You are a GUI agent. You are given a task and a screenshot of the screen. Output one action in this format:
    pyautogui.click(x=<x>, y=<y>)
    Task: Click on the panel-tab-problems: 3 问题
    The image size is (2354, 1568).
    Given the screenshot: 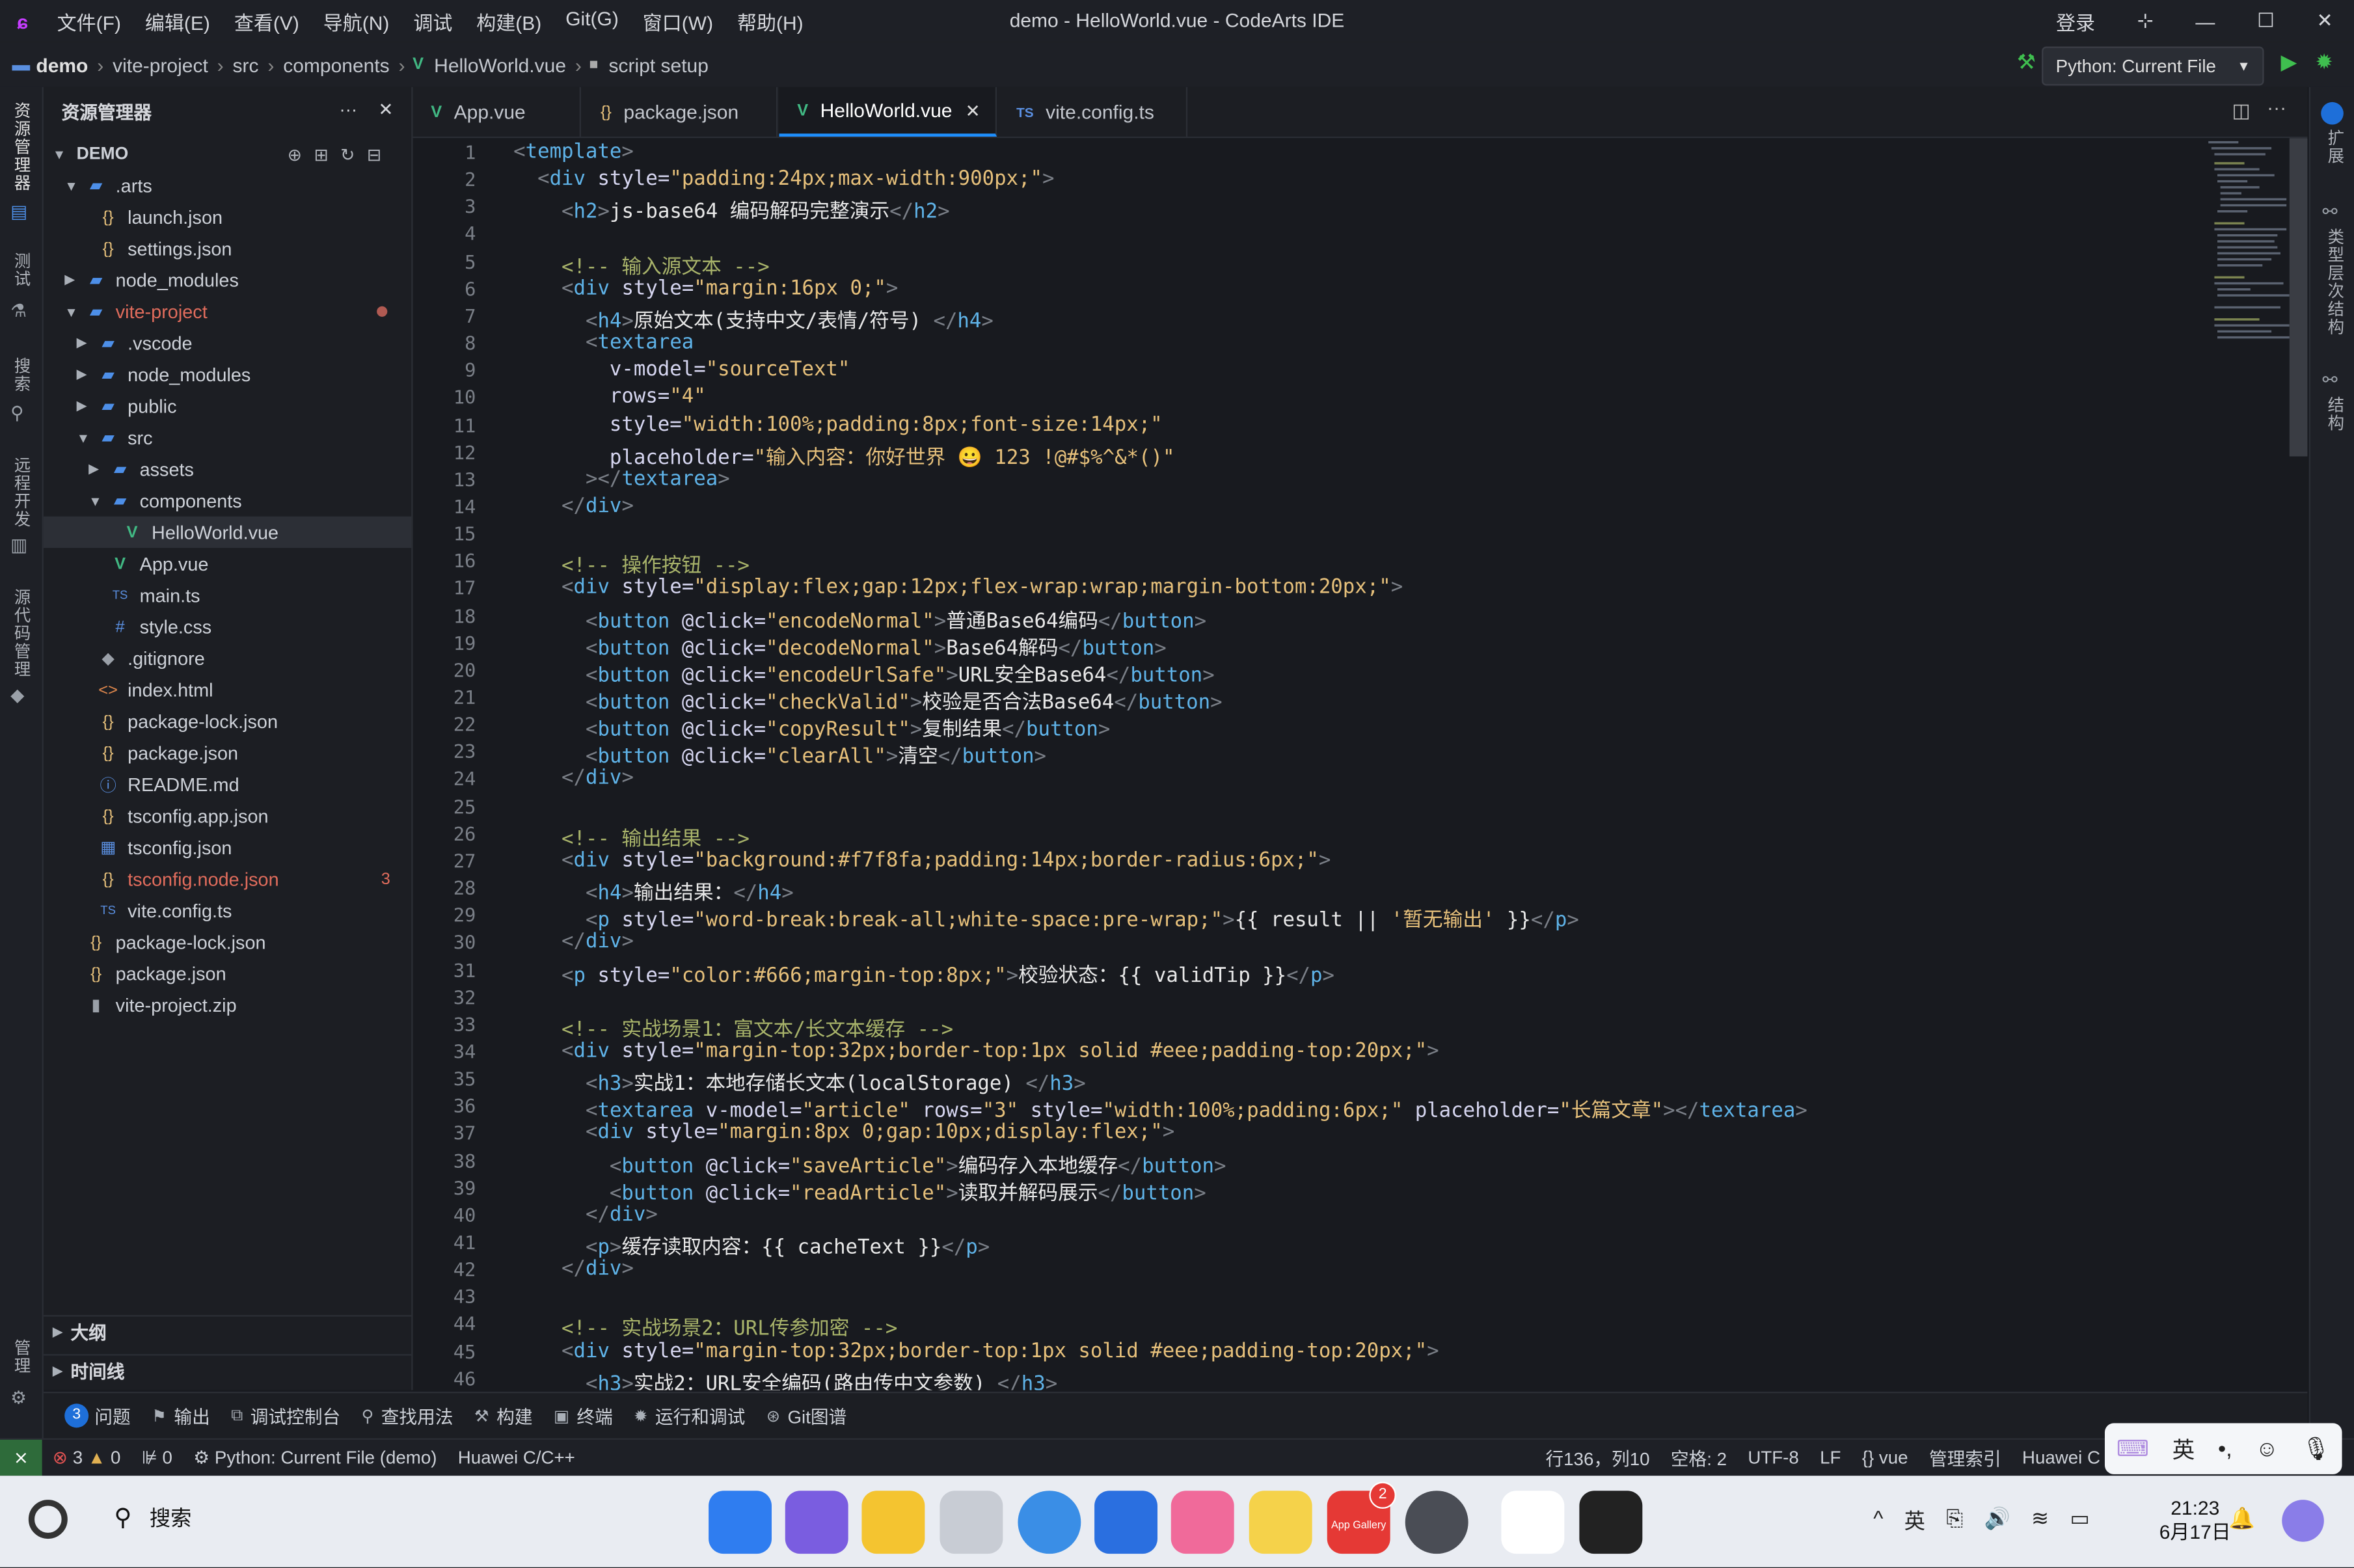 What is the action you would take?
    pyautogui.click(x=98, y=1416)
    